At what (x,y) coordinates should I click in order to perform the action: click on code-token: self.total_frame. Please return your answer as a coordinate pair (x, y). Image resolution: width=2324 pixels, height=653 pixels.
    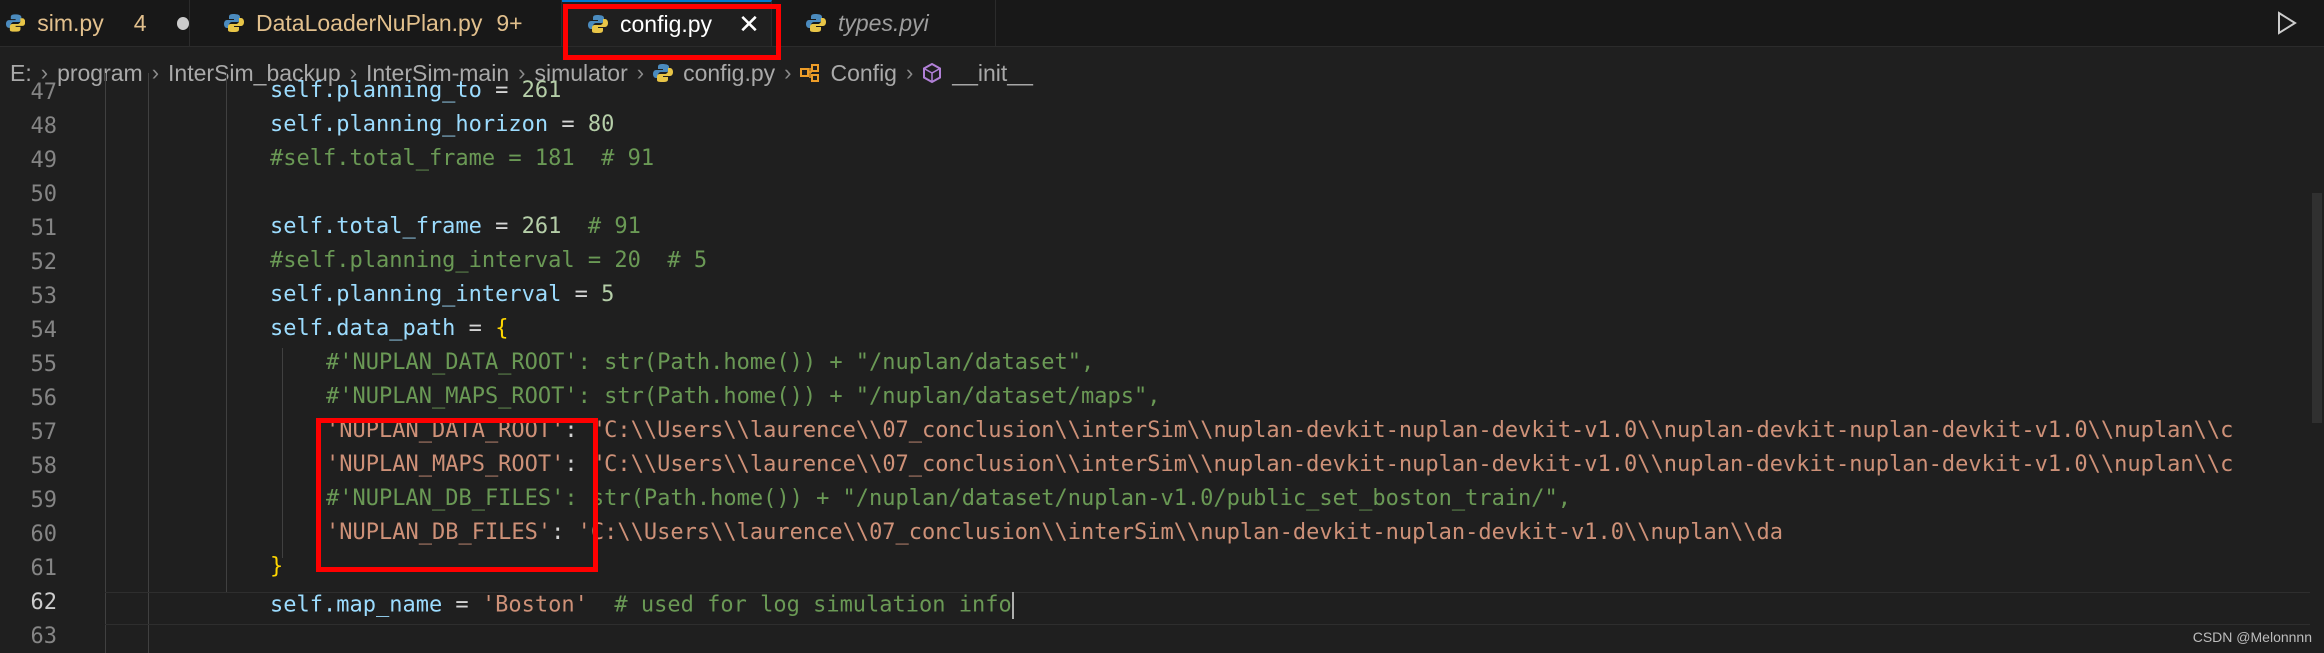
    Looking at the image, I should click on (376, 226).